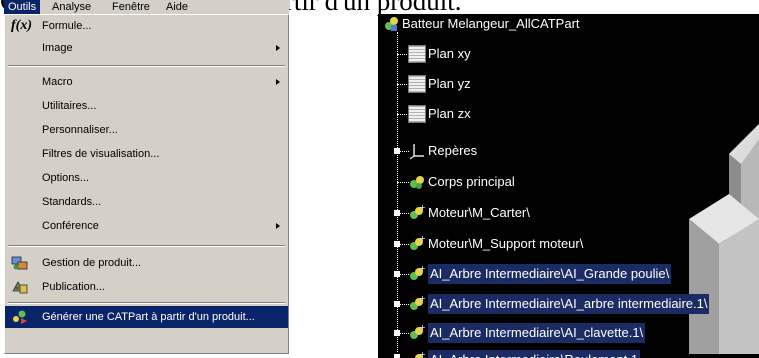 This screenshot has width=759, height=358. What do you see at coordinates (131, 7) in the screenshot?
I see `menu-fenetre: Fenêtre` at bounding box center [131, 7].